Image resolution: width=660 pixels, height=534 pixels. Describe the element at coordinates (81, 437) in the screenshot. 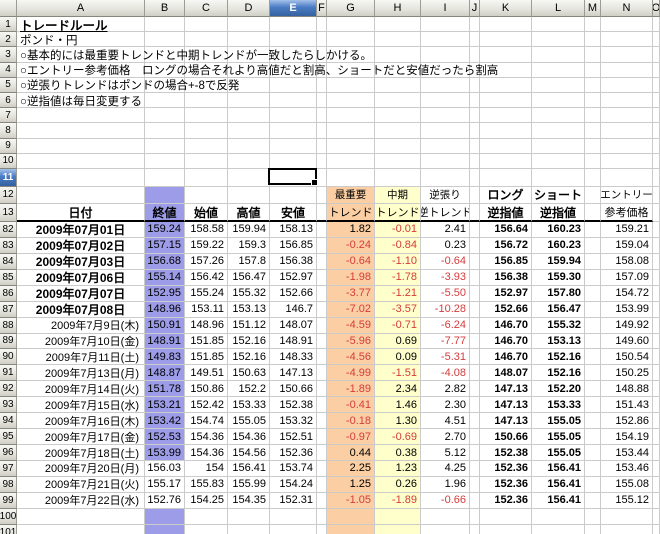

I see `date-cell-95: 2009年7月17日(金)` at that location.